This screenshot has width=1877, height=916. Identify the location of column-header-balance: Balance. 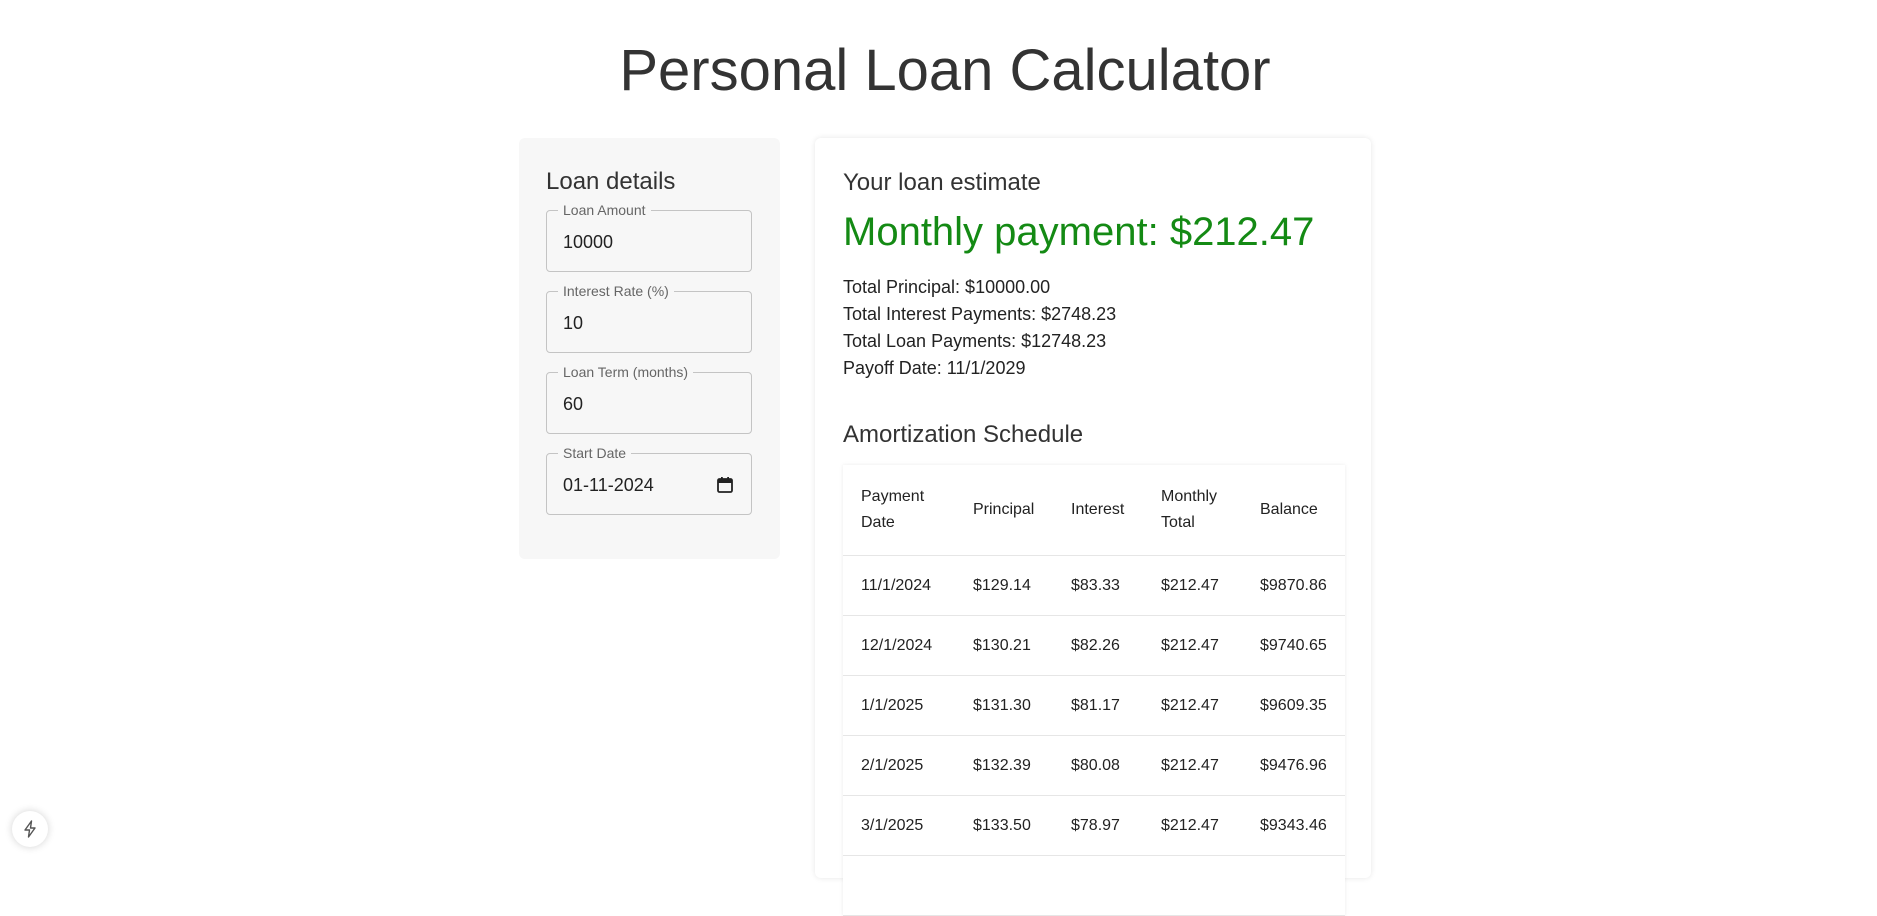
(1293, 510).